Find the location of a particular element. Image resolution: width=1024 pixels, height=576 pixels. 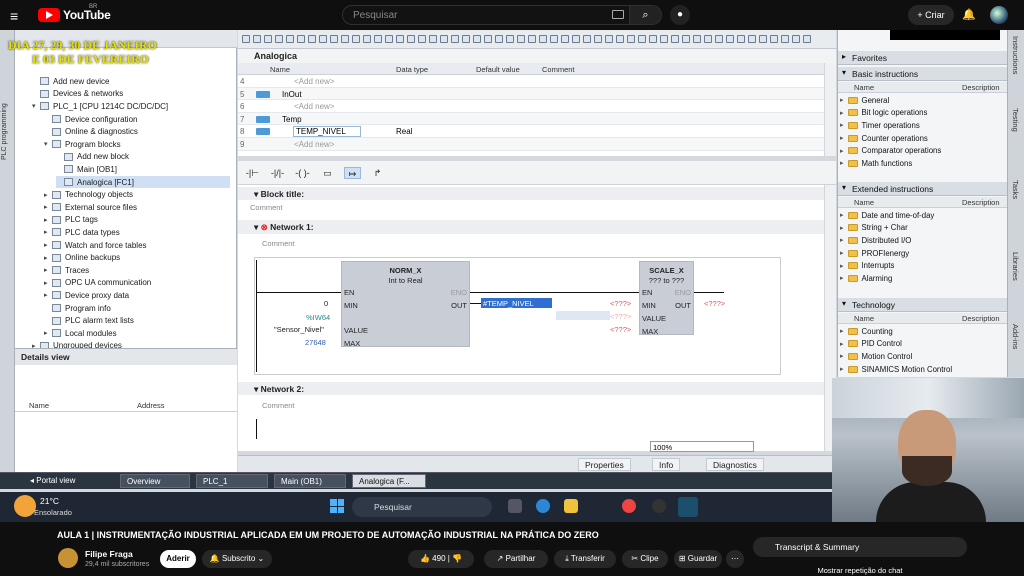

tree-item: PLC alarm text lists is located at coordinates (137, 320).